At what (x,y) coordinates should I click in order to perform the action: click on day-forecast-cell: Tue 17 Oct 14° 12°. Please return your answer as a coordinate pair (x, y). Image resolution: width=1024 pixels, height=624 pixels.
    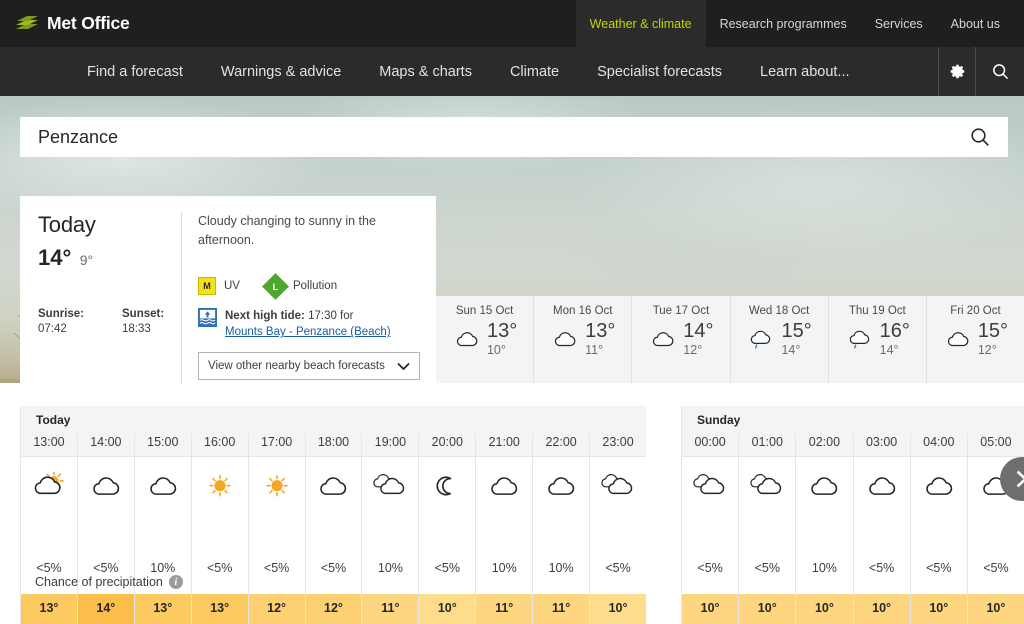
    Looking at the image, I should click on (681, 339).